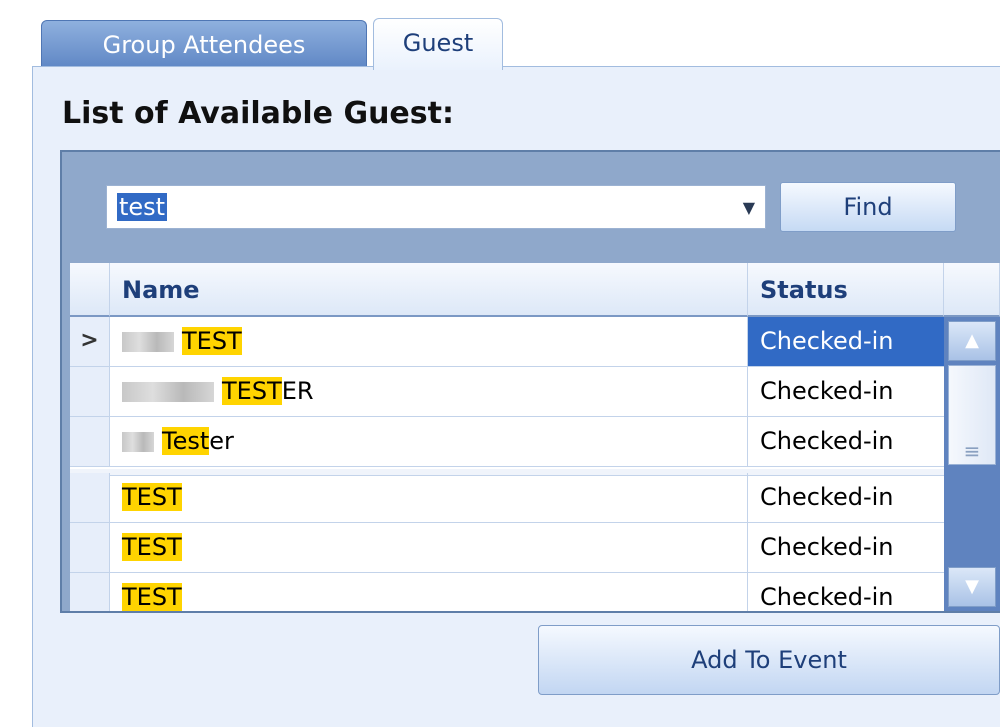 Image resolution: width=1000 pixels, height=727 pixels. I want to click on column-header-name: Name, so click(429, 290).